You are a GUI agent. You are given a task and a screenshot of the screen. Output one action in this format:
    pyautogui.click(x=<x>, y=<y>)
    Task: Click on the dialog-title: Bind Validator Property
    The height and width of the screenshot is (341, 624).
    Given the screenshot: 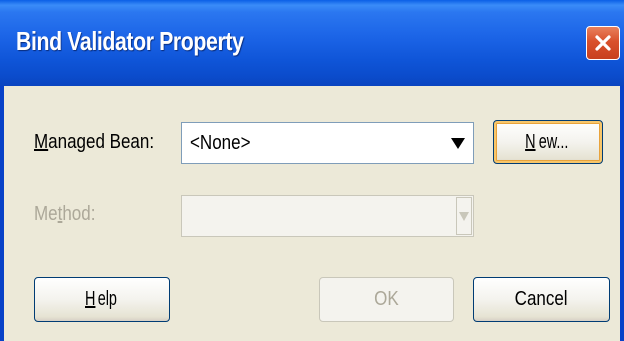 What is the action you would take?
    pyautogui.click(x=130, y=41)
    